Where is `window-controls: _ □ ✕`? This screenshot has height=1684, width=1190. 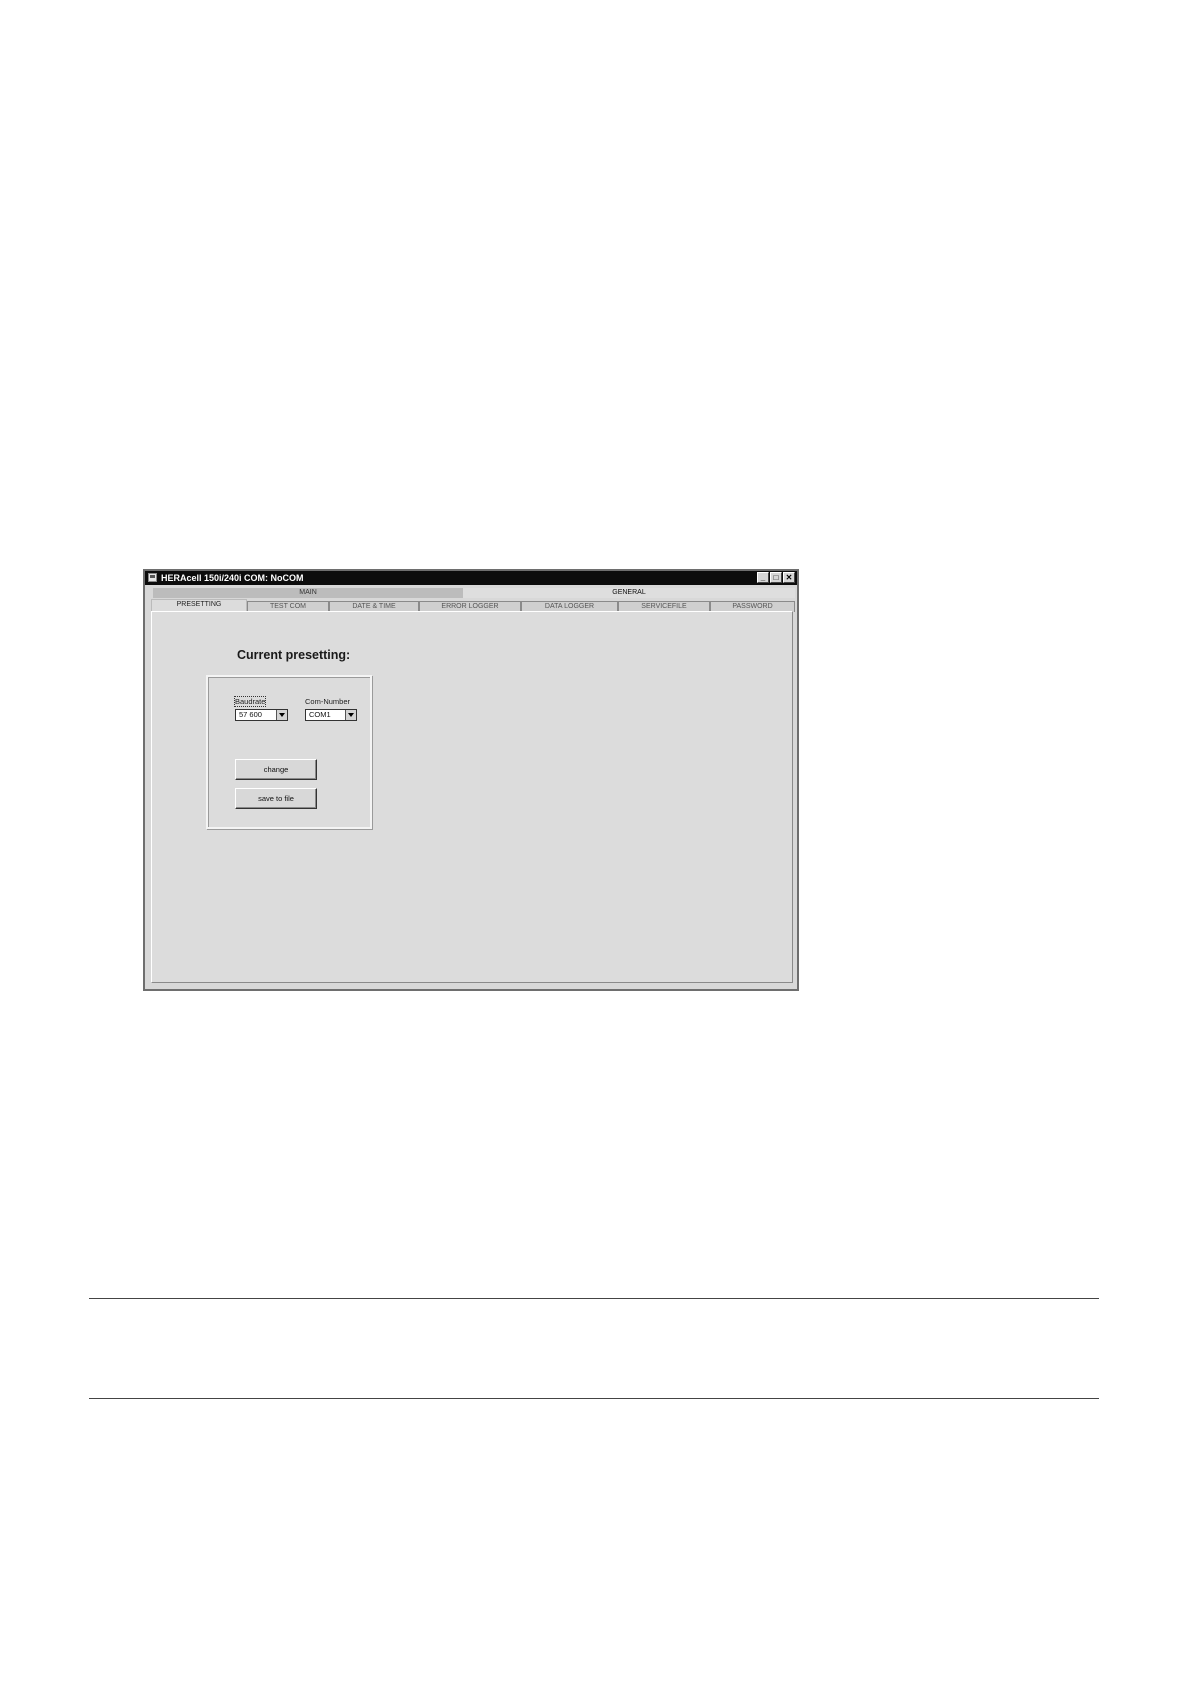
window-controls: _ □ ✕ is located at coordinates (776, 578).